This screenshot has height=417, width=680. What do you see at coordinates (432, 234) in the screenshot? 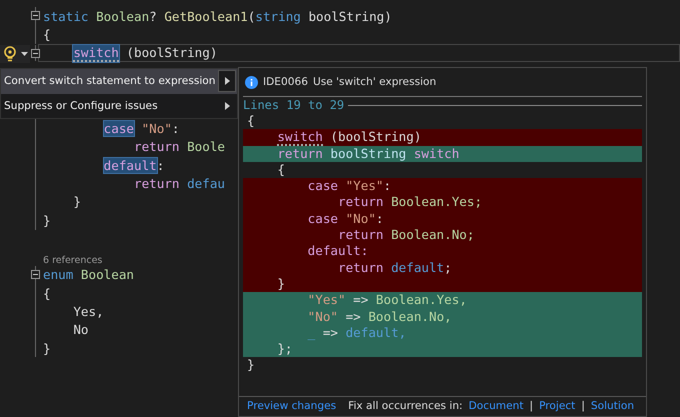
I see `code-token: Boolean.No;` at bounding box center [432, 234].